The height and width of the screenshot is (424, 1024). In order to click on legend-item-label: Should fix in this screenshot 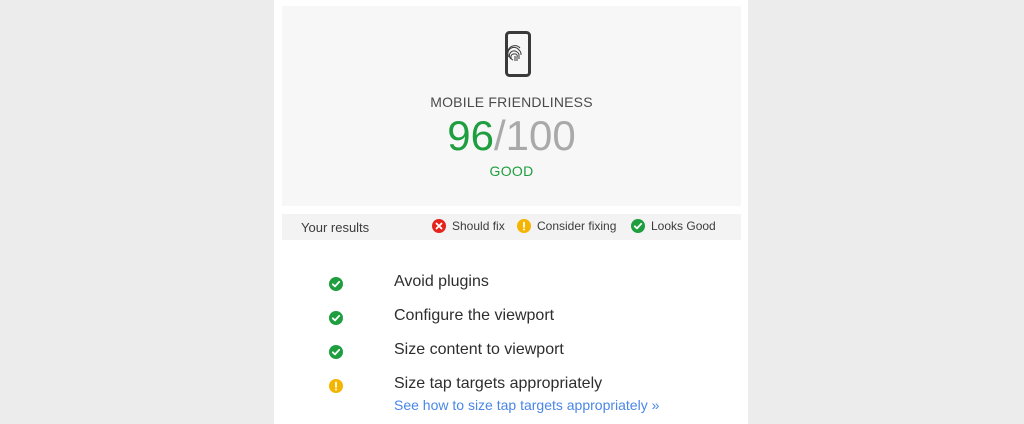, I will do `click(478, 226)`.